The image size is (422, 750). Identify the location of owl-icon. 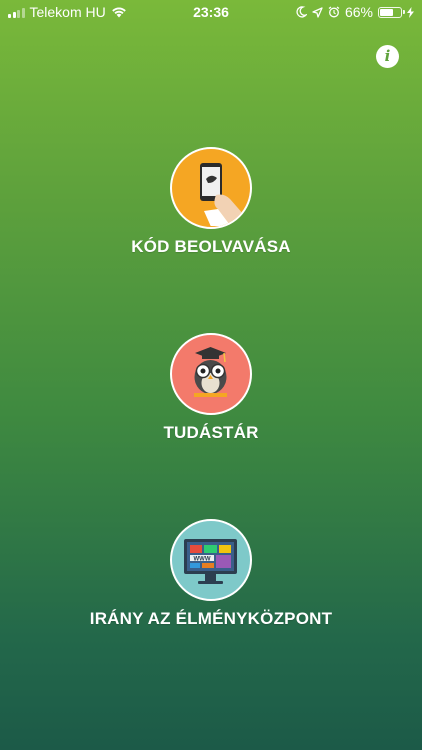
(210, 372).